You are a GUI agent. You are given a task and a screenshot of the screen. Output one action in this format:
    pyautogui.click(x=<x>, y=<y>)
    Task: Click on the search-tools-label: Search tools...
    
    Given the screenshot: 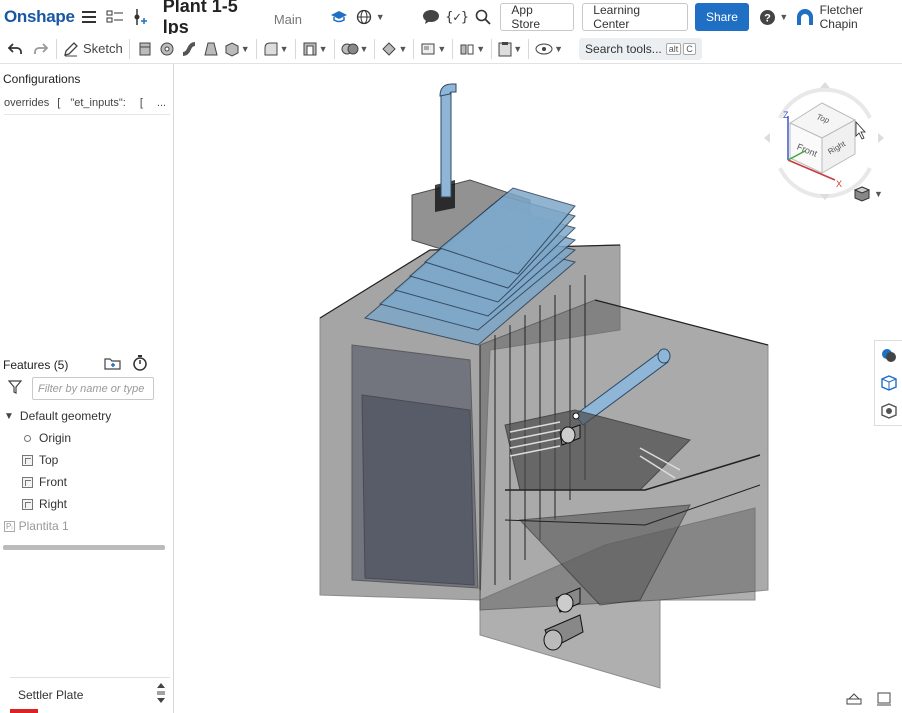 What is the action you would take?
    pyautogui.click(x=623, y=48)
    